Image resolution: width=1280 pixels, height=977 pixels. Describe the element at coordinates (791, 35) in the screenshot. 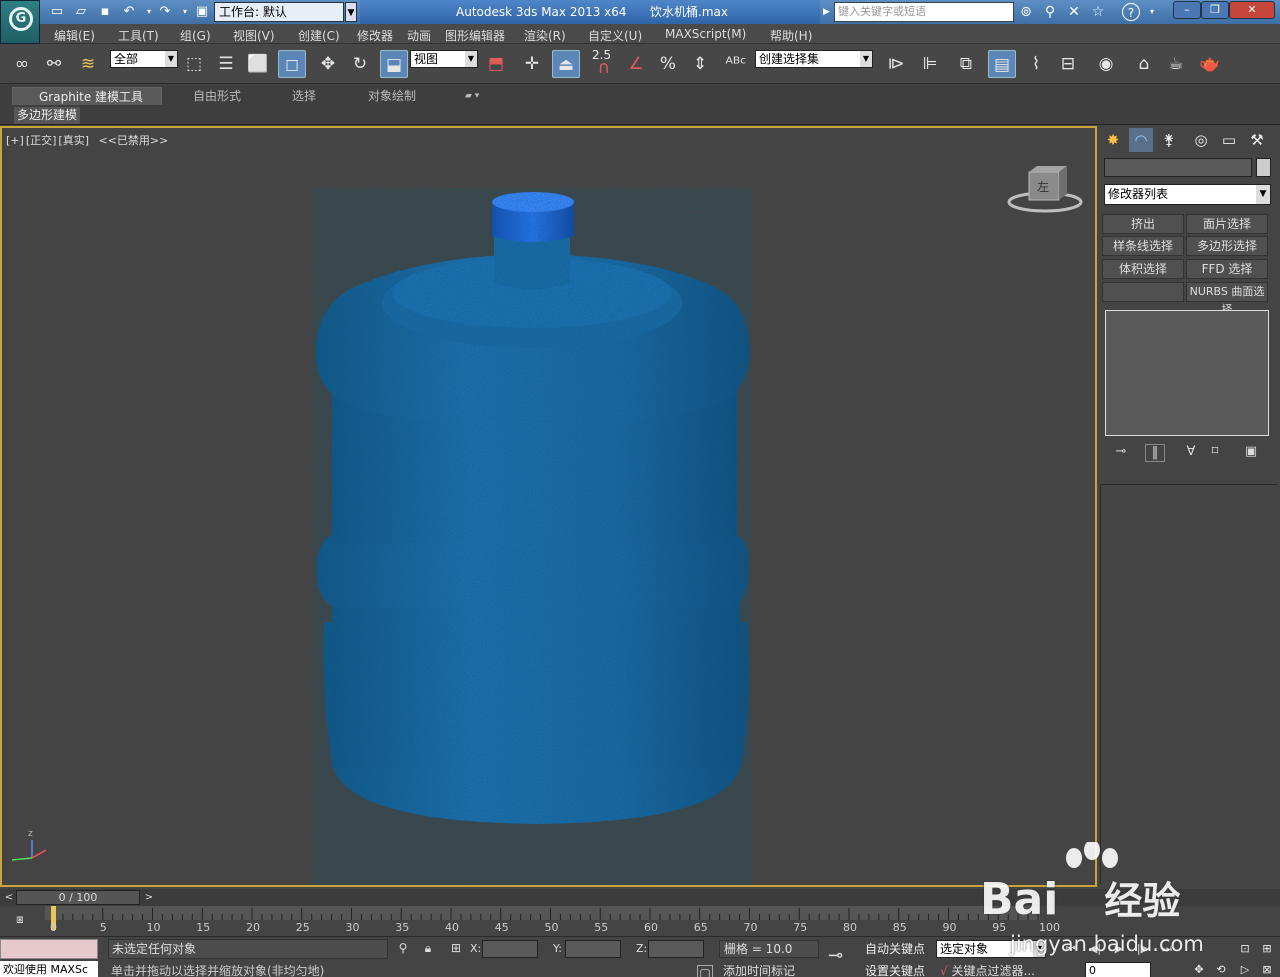

I see `menu-help: 帮助(H)` at that location.